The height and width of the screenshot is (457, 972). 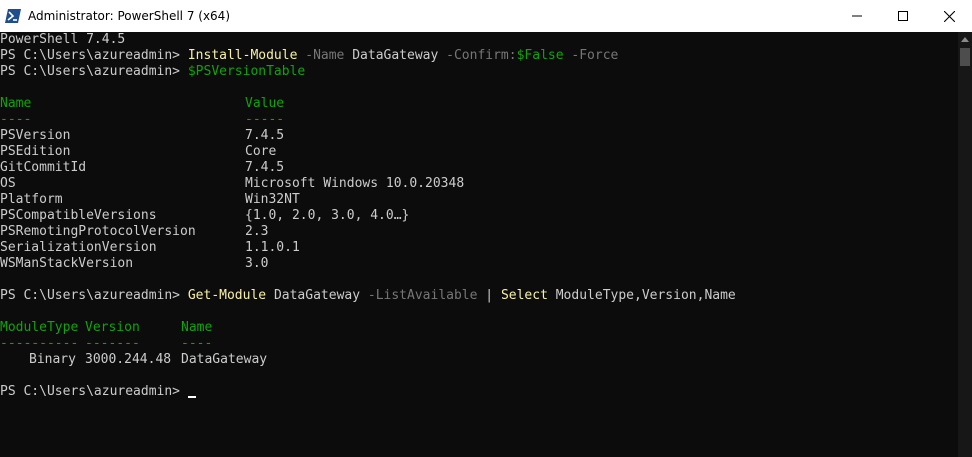 What do you see at coordinates (489, 295) in the screenshot?
I see `pipe-operator: |` at bounding box center [489, 295].